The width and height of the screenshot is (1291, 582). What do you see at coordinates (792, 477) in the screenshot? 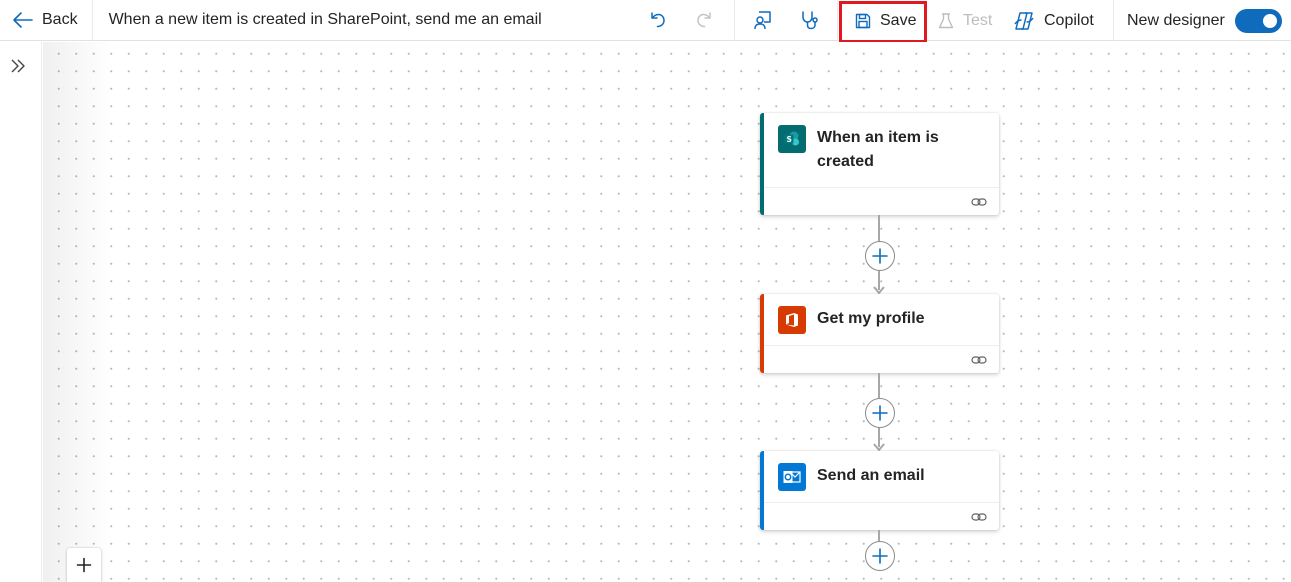
I see `outlook-icon` at bounding box center [792, 477].